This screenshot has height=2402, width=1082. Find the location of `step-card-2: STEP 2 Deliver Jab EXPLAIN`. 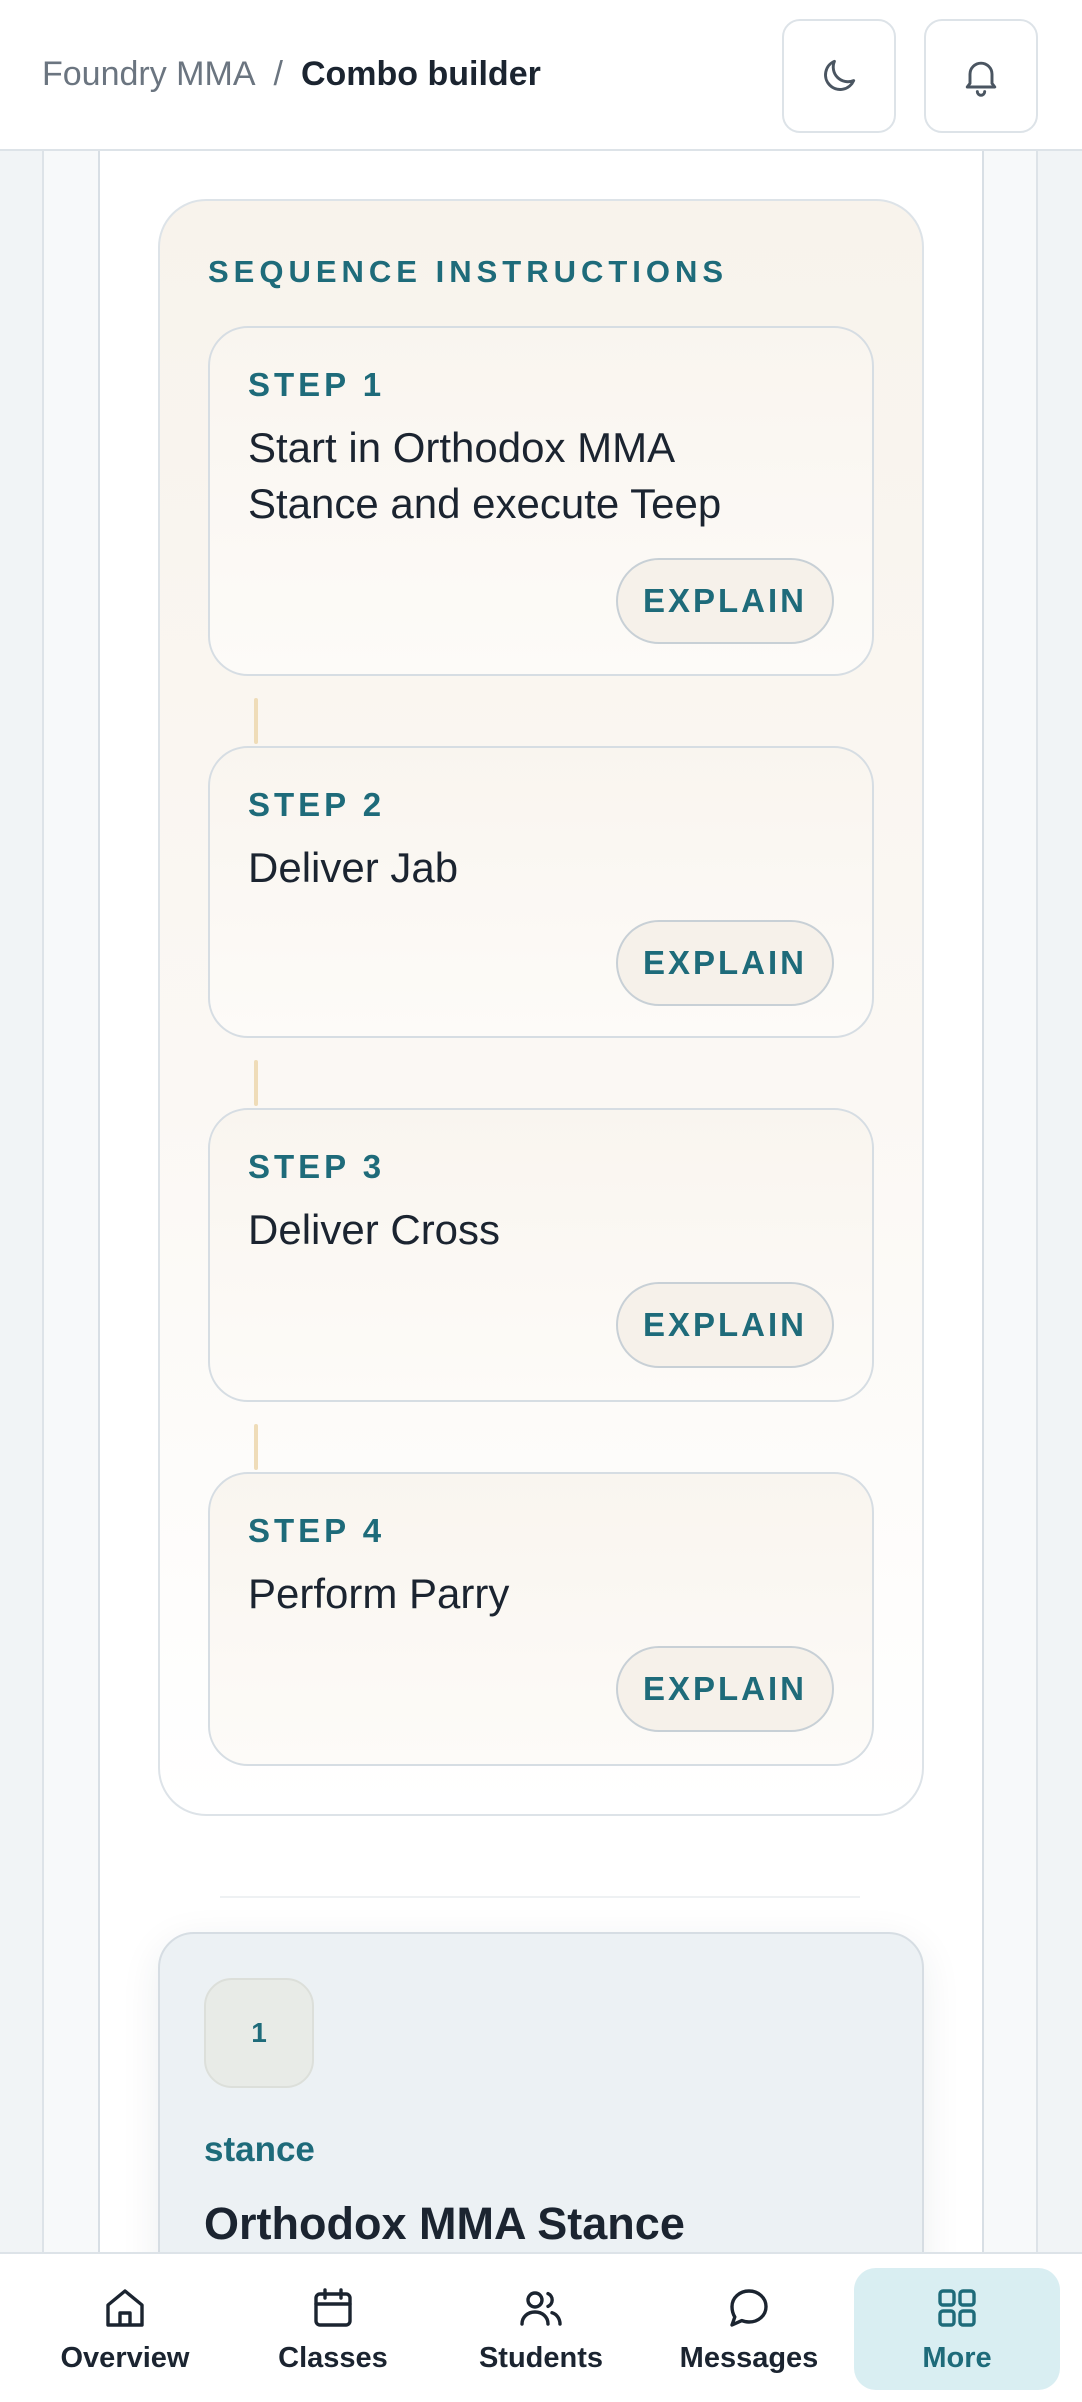

step-card-2: STEP 2 Deliver Jab EXPLAIN is located at coordinates (541, 892).